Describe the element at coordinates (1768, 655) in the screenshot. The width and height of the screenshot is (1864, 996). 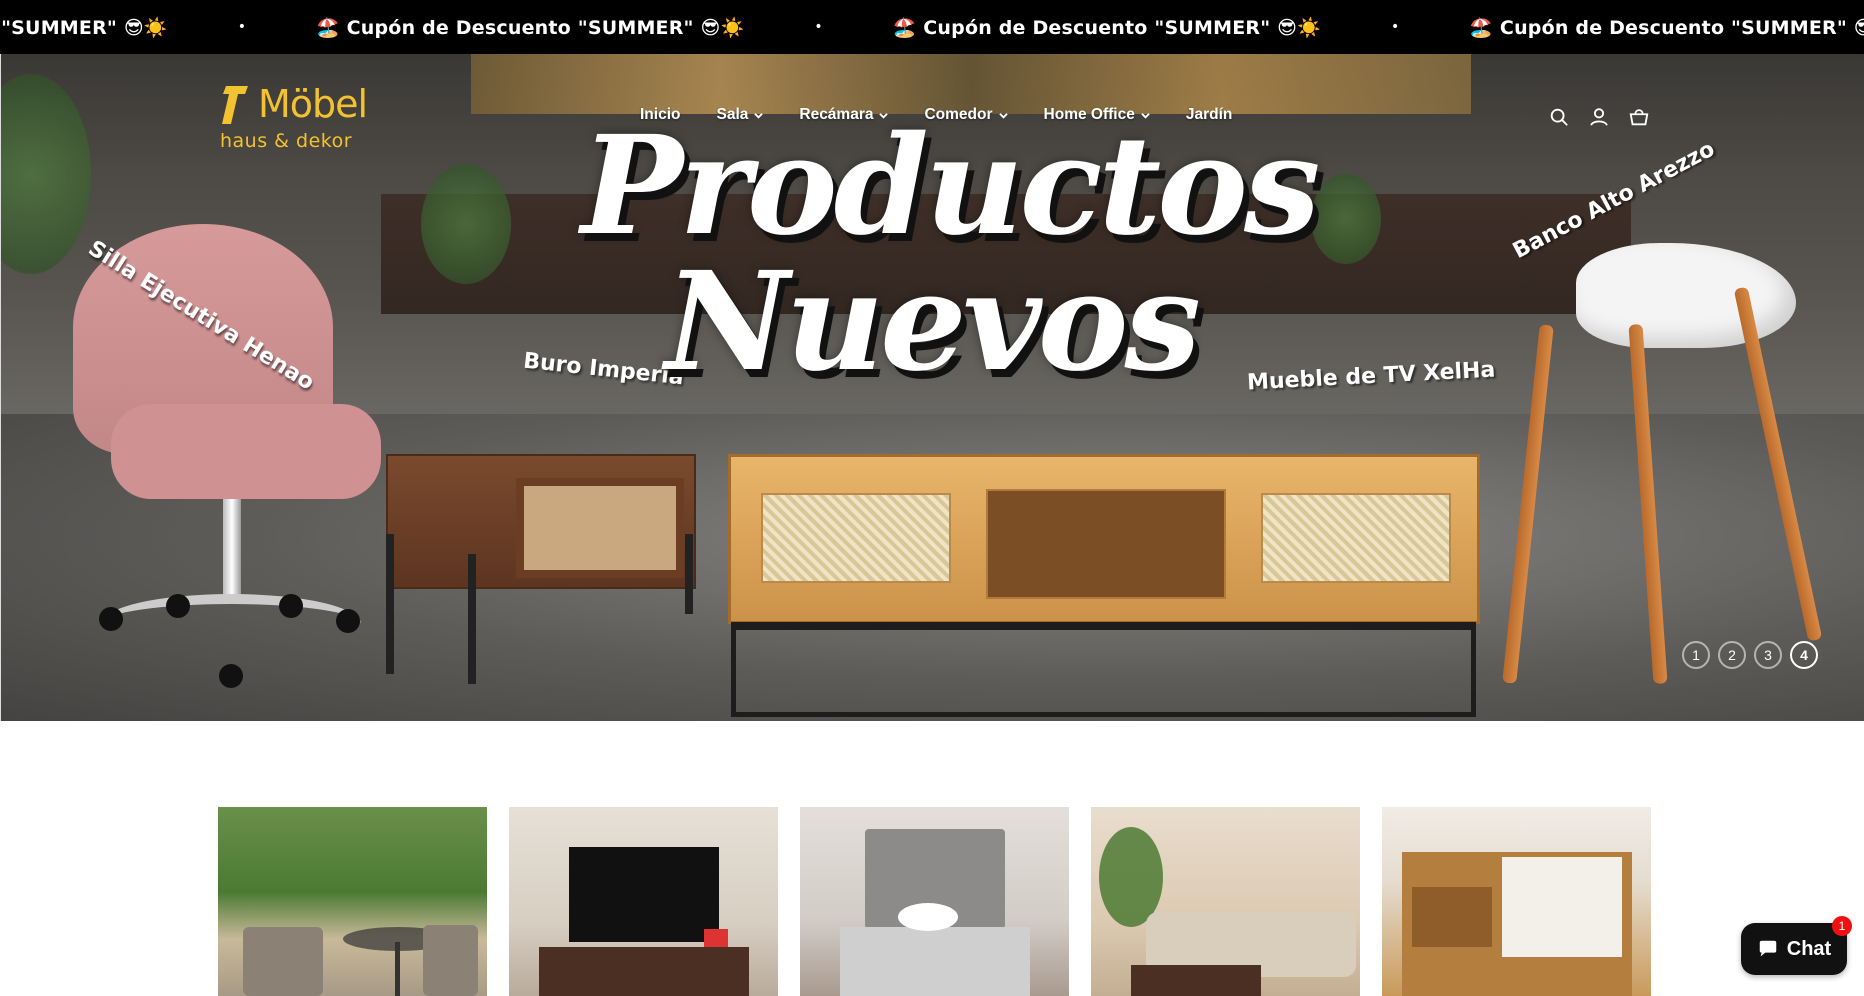
I see `slide-dot-3: 3` at that location.